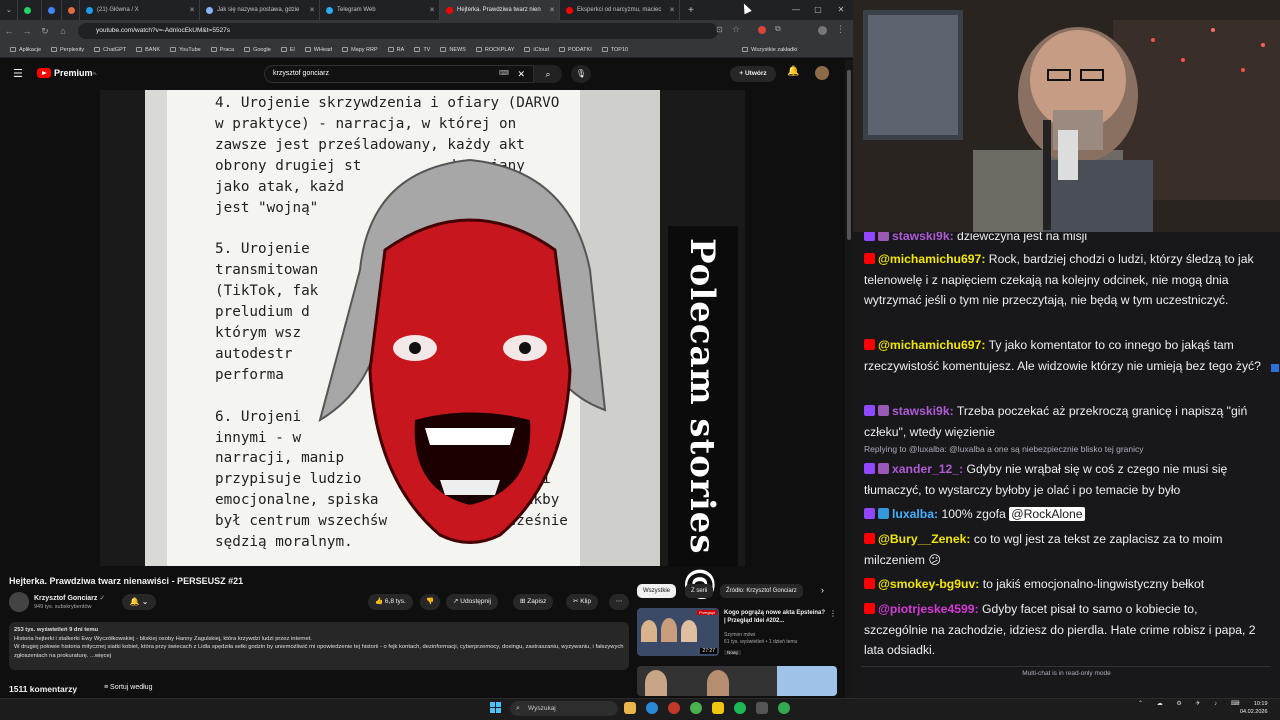  Describe the element at coordinates (533, 602) in the screenshot. I see `save-button: ⊞ Zapisz` at that location.